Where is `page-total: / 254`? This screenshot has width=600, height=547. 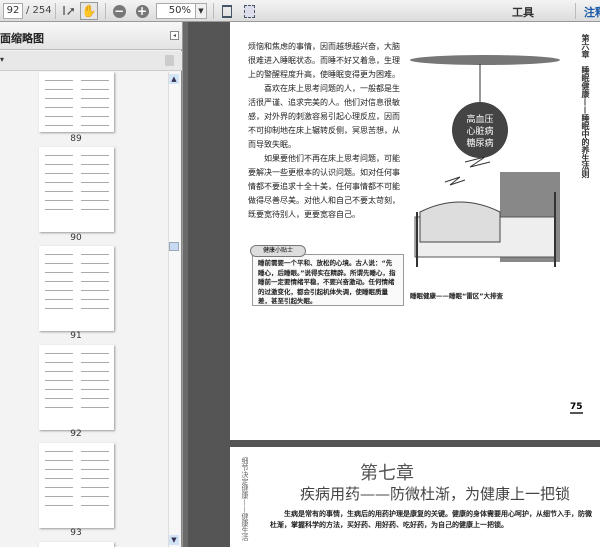
page-total: / 254 is located at coordinates (39, 10).